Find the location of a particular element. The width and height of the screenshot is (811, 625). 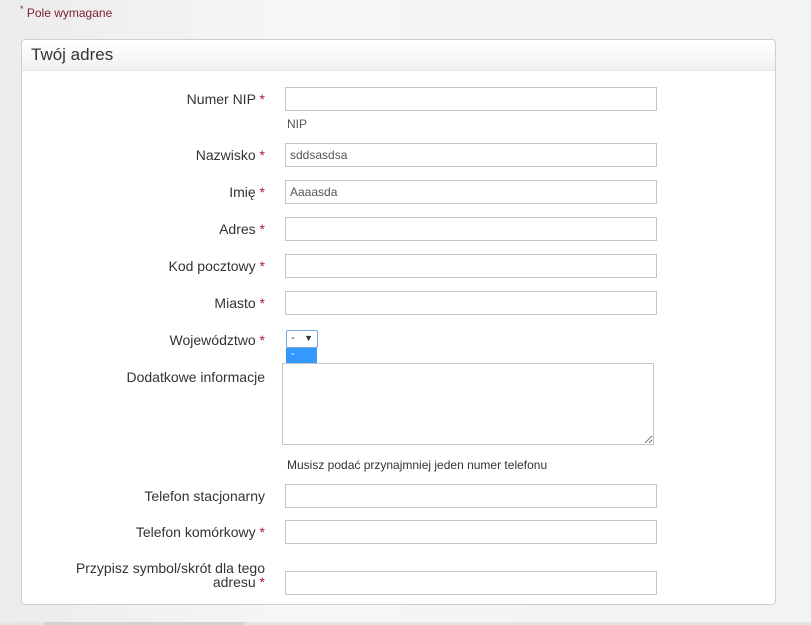

address-label-text: Adres is located at coordinates (237, 229).